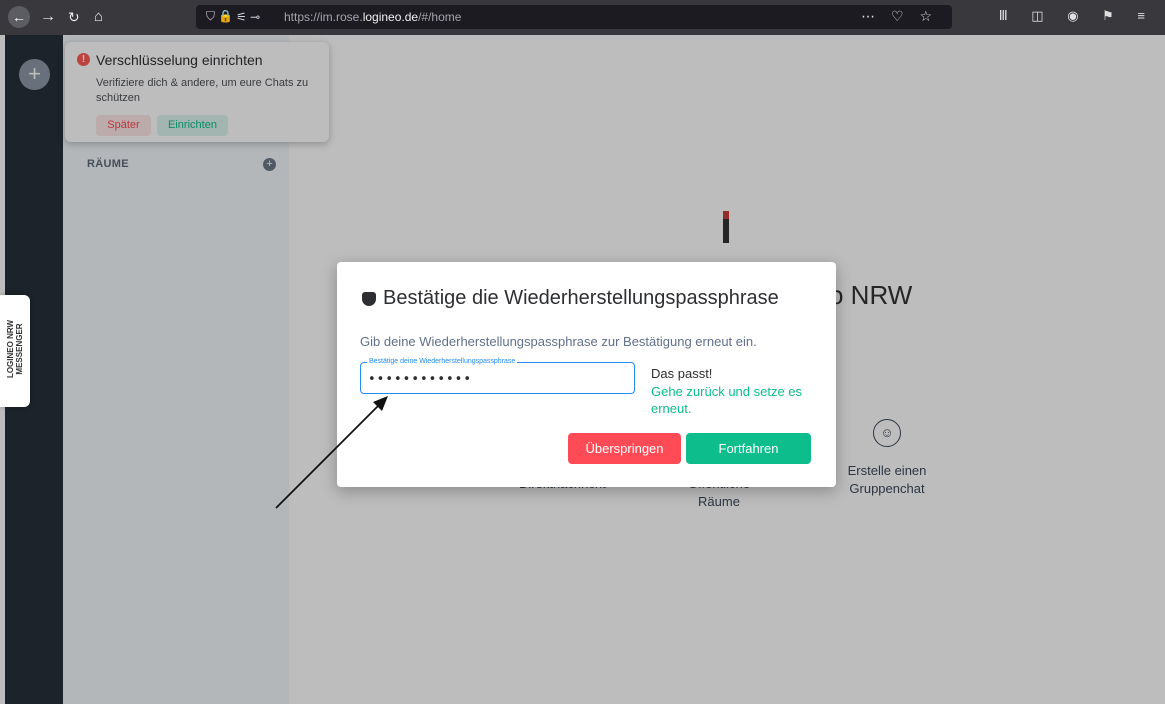 Image resolution: width=1165 pixels, height=704 pixels. What do you see at coordinates (219, 16) in the screenshot?
I see `shield-lock-icon: ⛉ 🔒` at bounding box center [219, 16].